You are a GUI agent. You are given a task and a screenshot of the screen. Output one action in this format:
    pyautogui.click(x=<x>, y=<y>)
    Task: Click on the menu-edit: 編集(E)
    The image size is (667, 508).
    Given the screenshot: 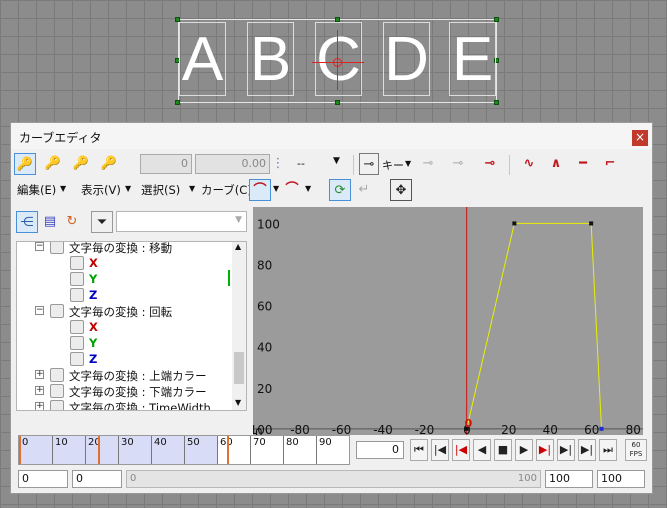 What is the action you would take?
    pyautogui.click(x=36, y=190)
    